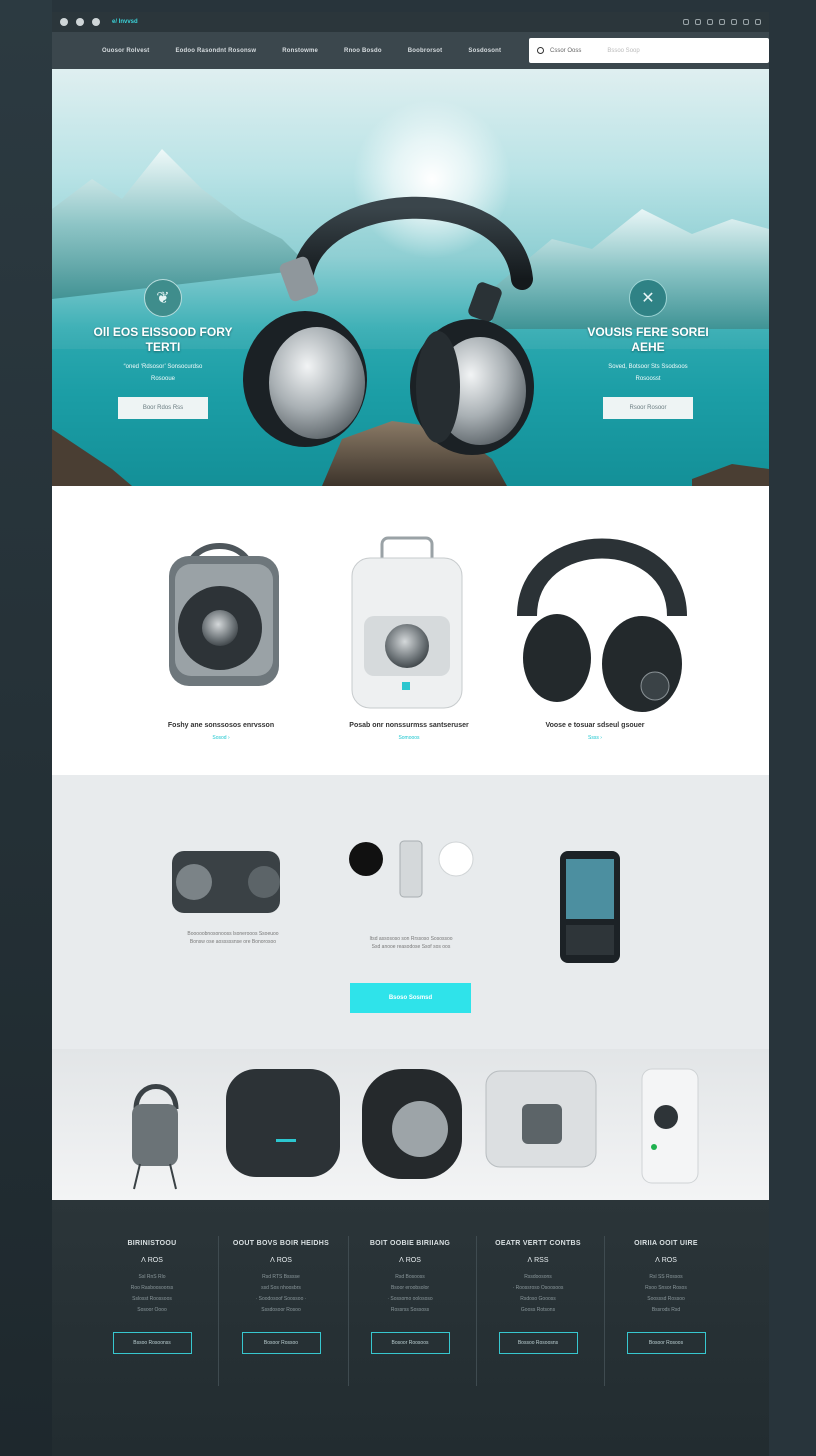 This screenshot has height=1456, width=816. What do you see at coordinates (410, 998) in the screenshot?
I see `cta-button: Bsoso Sosmsd` at bounding box center [410, 998].